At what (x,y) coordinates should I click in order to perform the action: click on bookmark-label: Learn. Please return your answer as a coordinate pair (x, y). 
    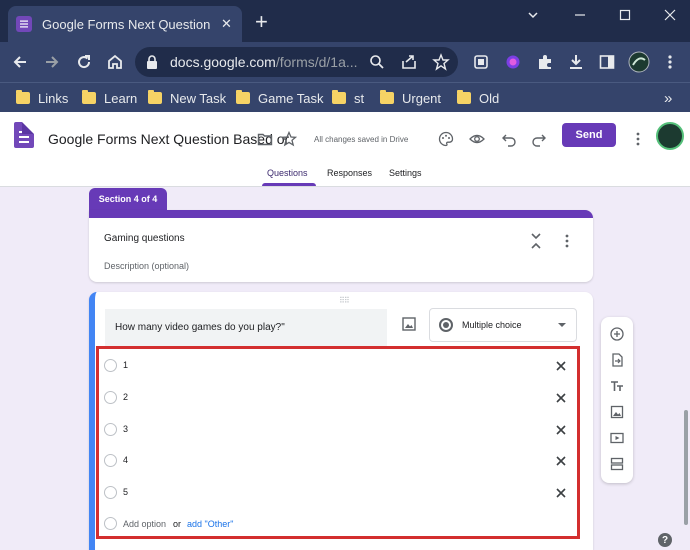
    Looking at the image, I should click on (121, 98).